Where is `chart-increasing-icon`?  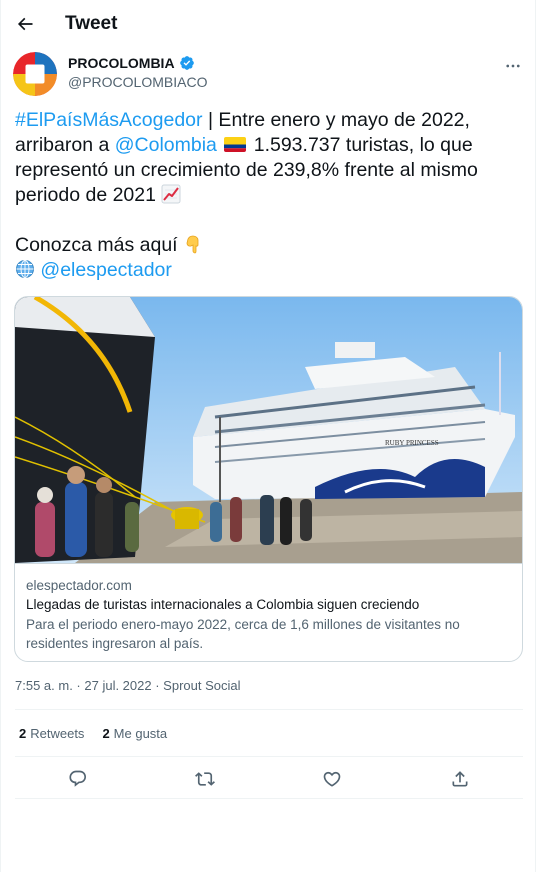
chart-increasing-icon is located at coordinates (171, 194).